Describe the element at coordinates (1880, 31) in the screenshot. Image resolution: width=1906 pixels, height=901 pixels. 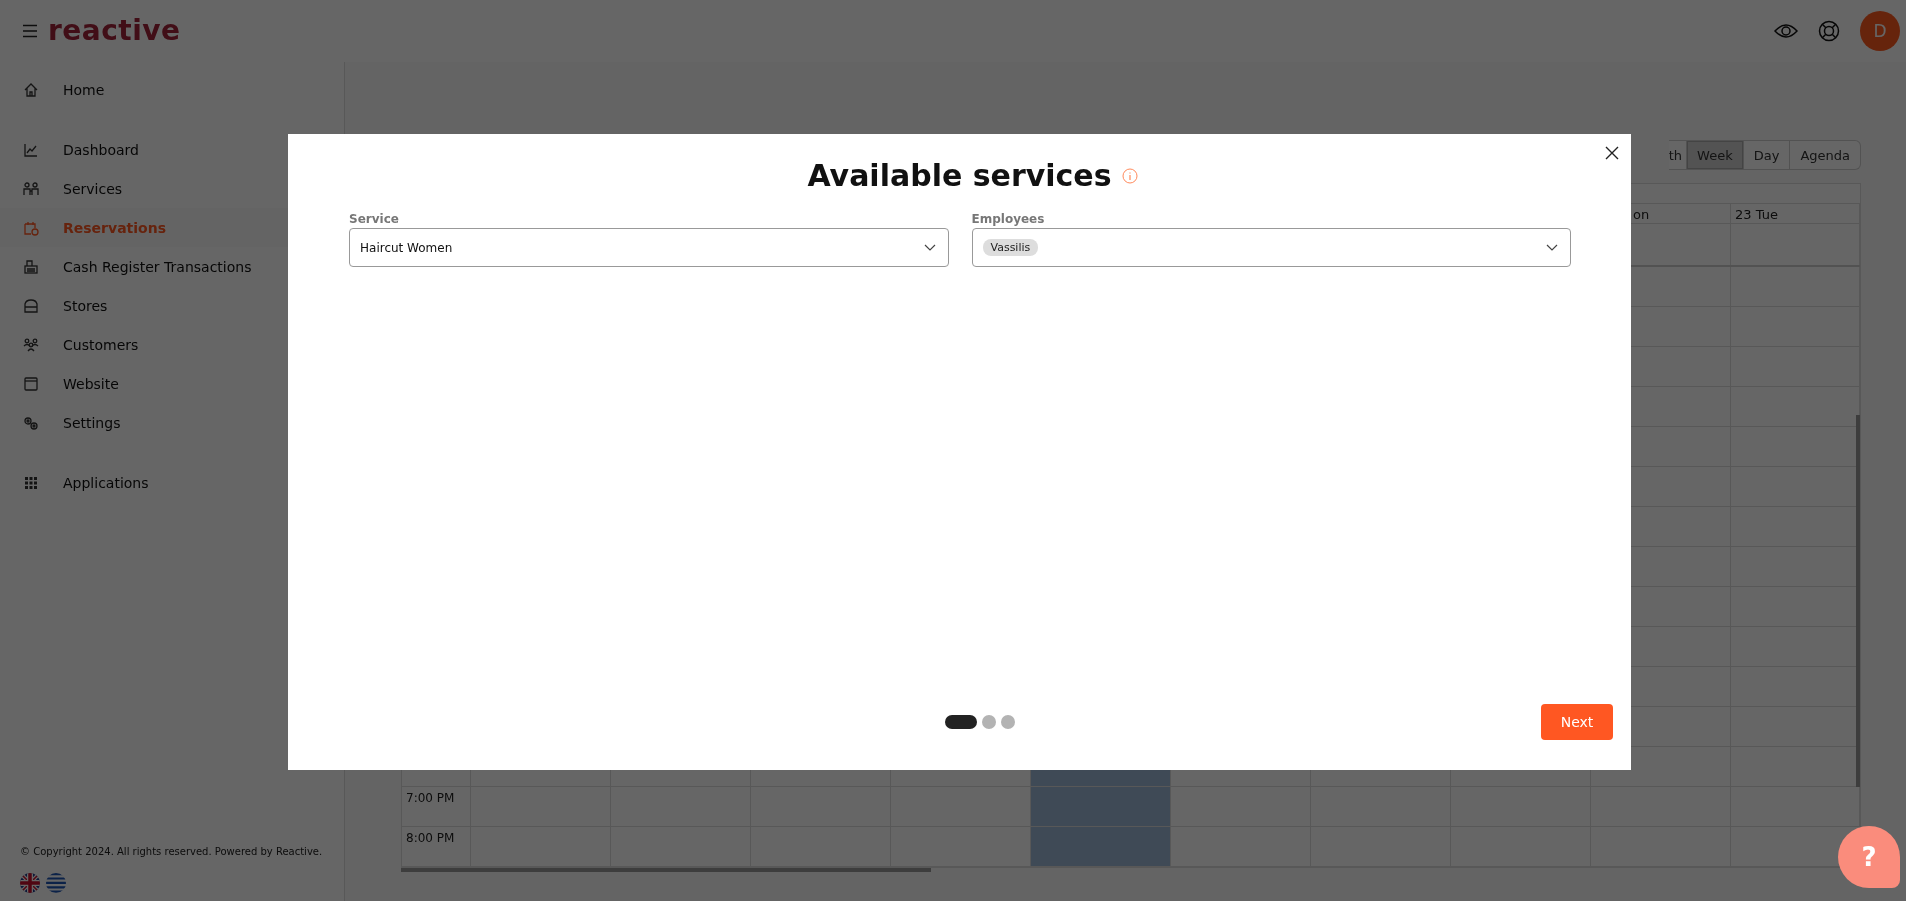
I see `user-avatar: D` at that location.